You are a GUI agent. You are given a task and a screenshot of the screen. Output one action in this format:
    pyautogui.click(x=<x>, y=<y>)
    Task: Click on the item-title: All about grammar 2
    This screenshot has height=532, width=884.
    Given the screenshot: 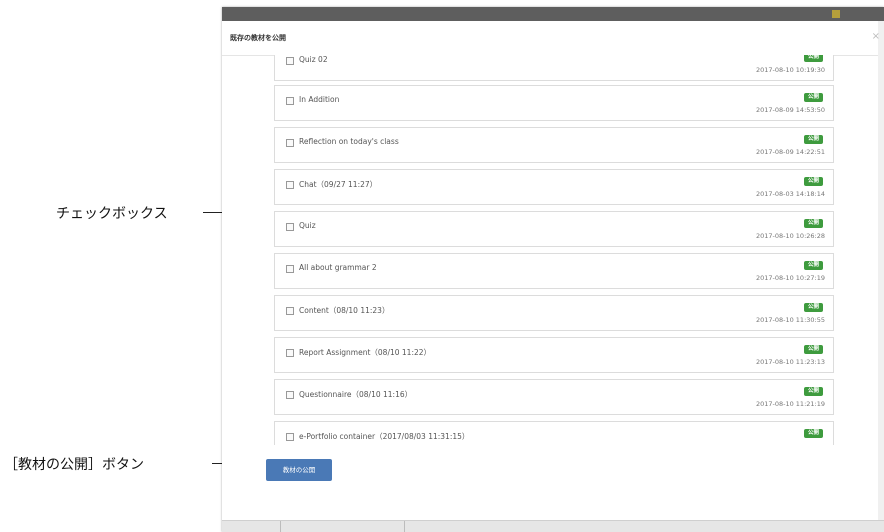 What is the action you would take?
    pyautogui.click(x=338, y=267)
    